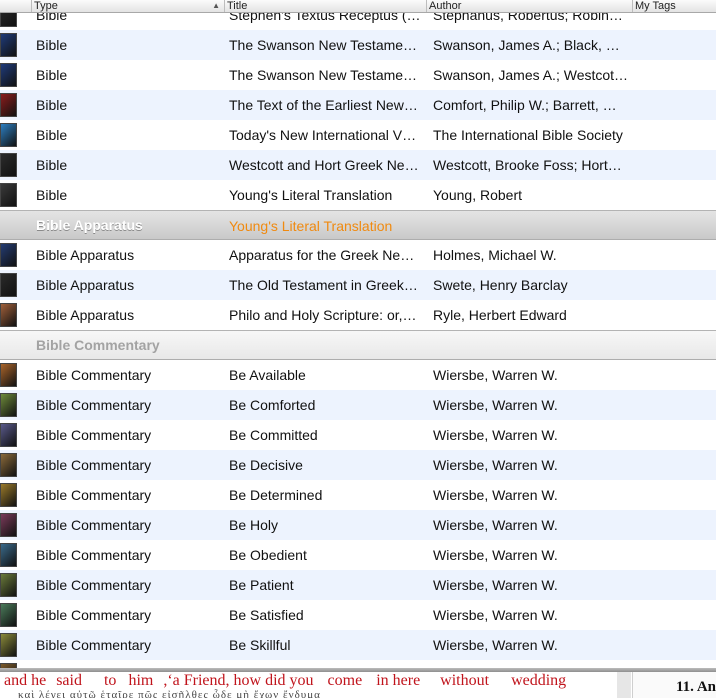 Image resolution: width=716 pixels, height=698 pixels. I want to click on column-header: Type ▲ Title Author My Tags, so click(358, 6).